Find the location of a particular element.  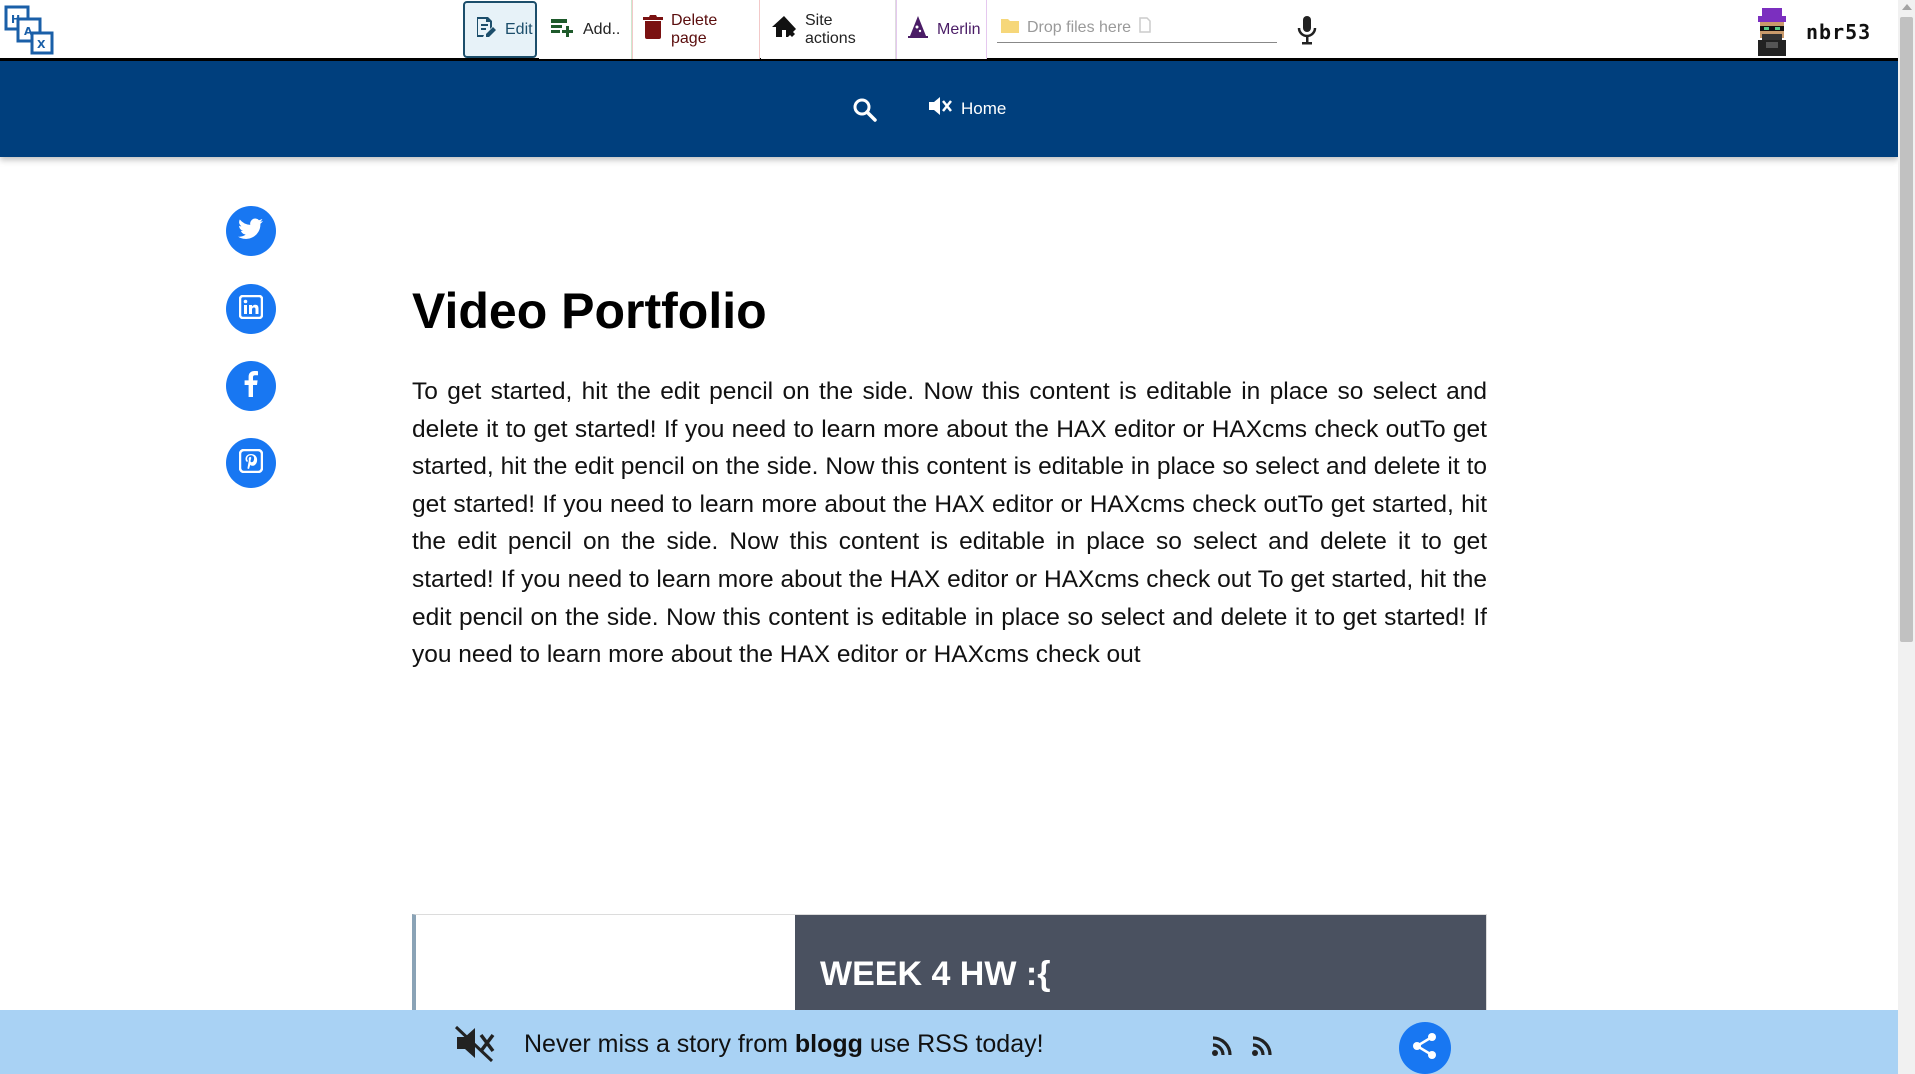

folder-icon is located at coordinates (1010, 27).